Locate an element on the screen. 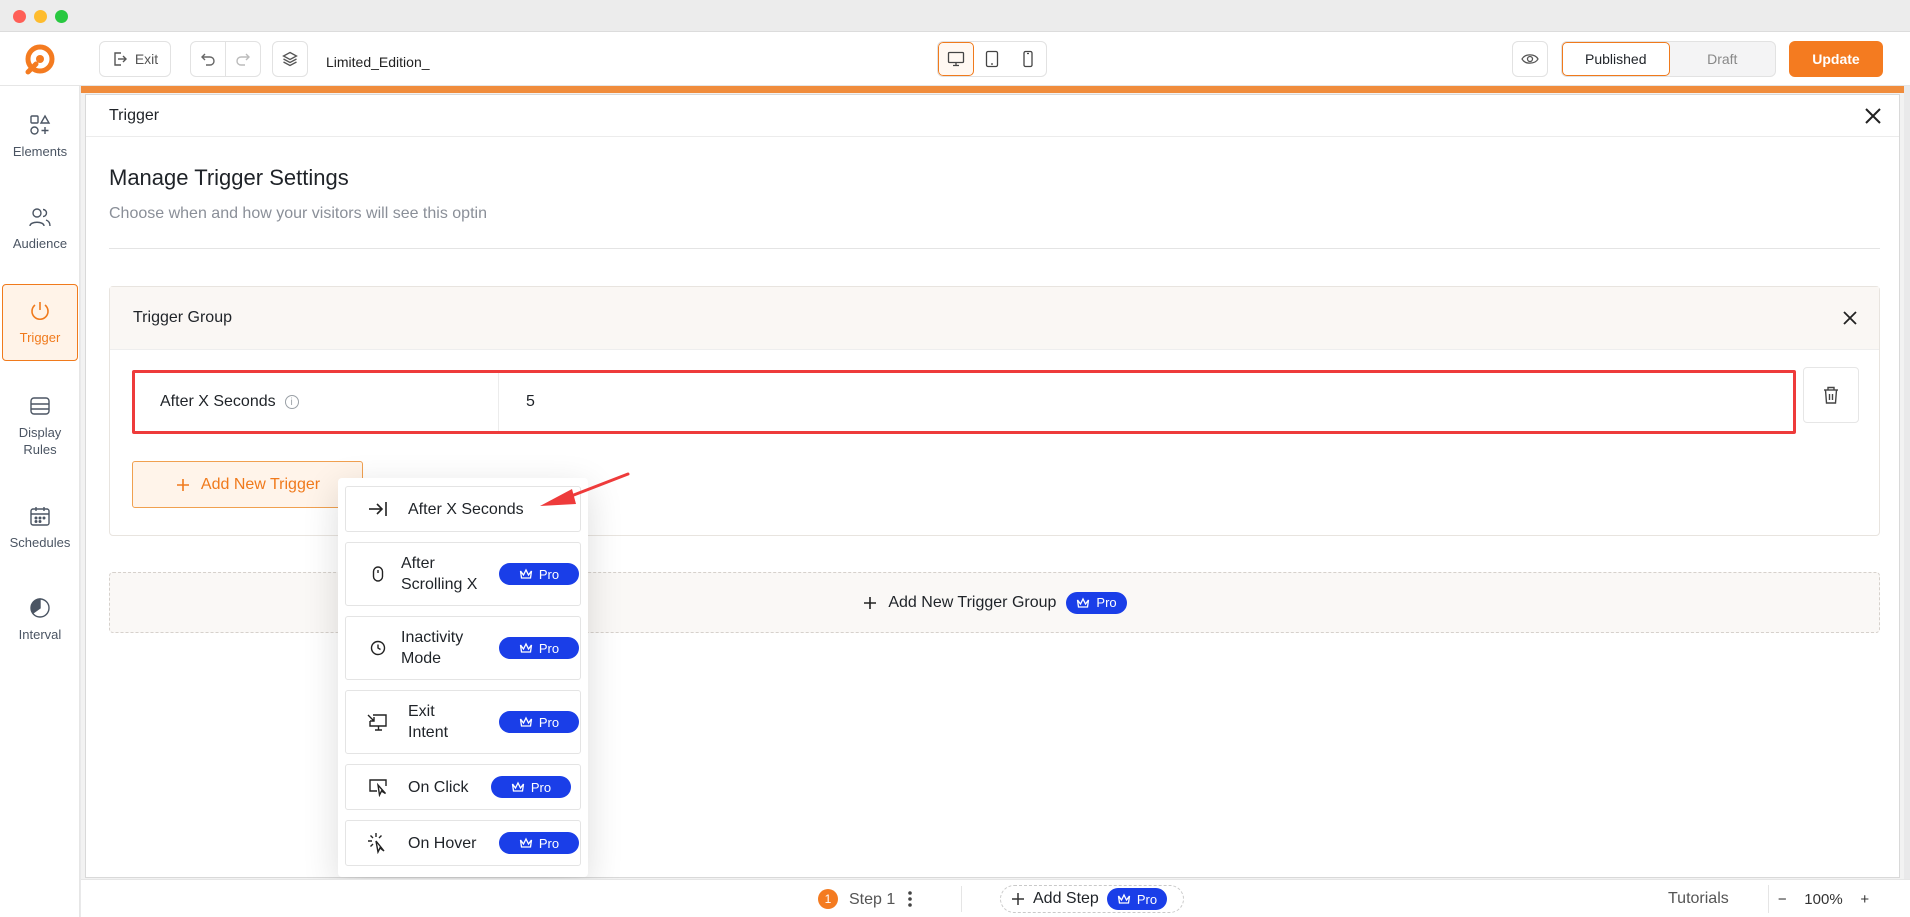 The width and height of the screenshot is (1910, 917). trigger-row-highlighted: After X Seconds i is located at coordinates (964, 402).